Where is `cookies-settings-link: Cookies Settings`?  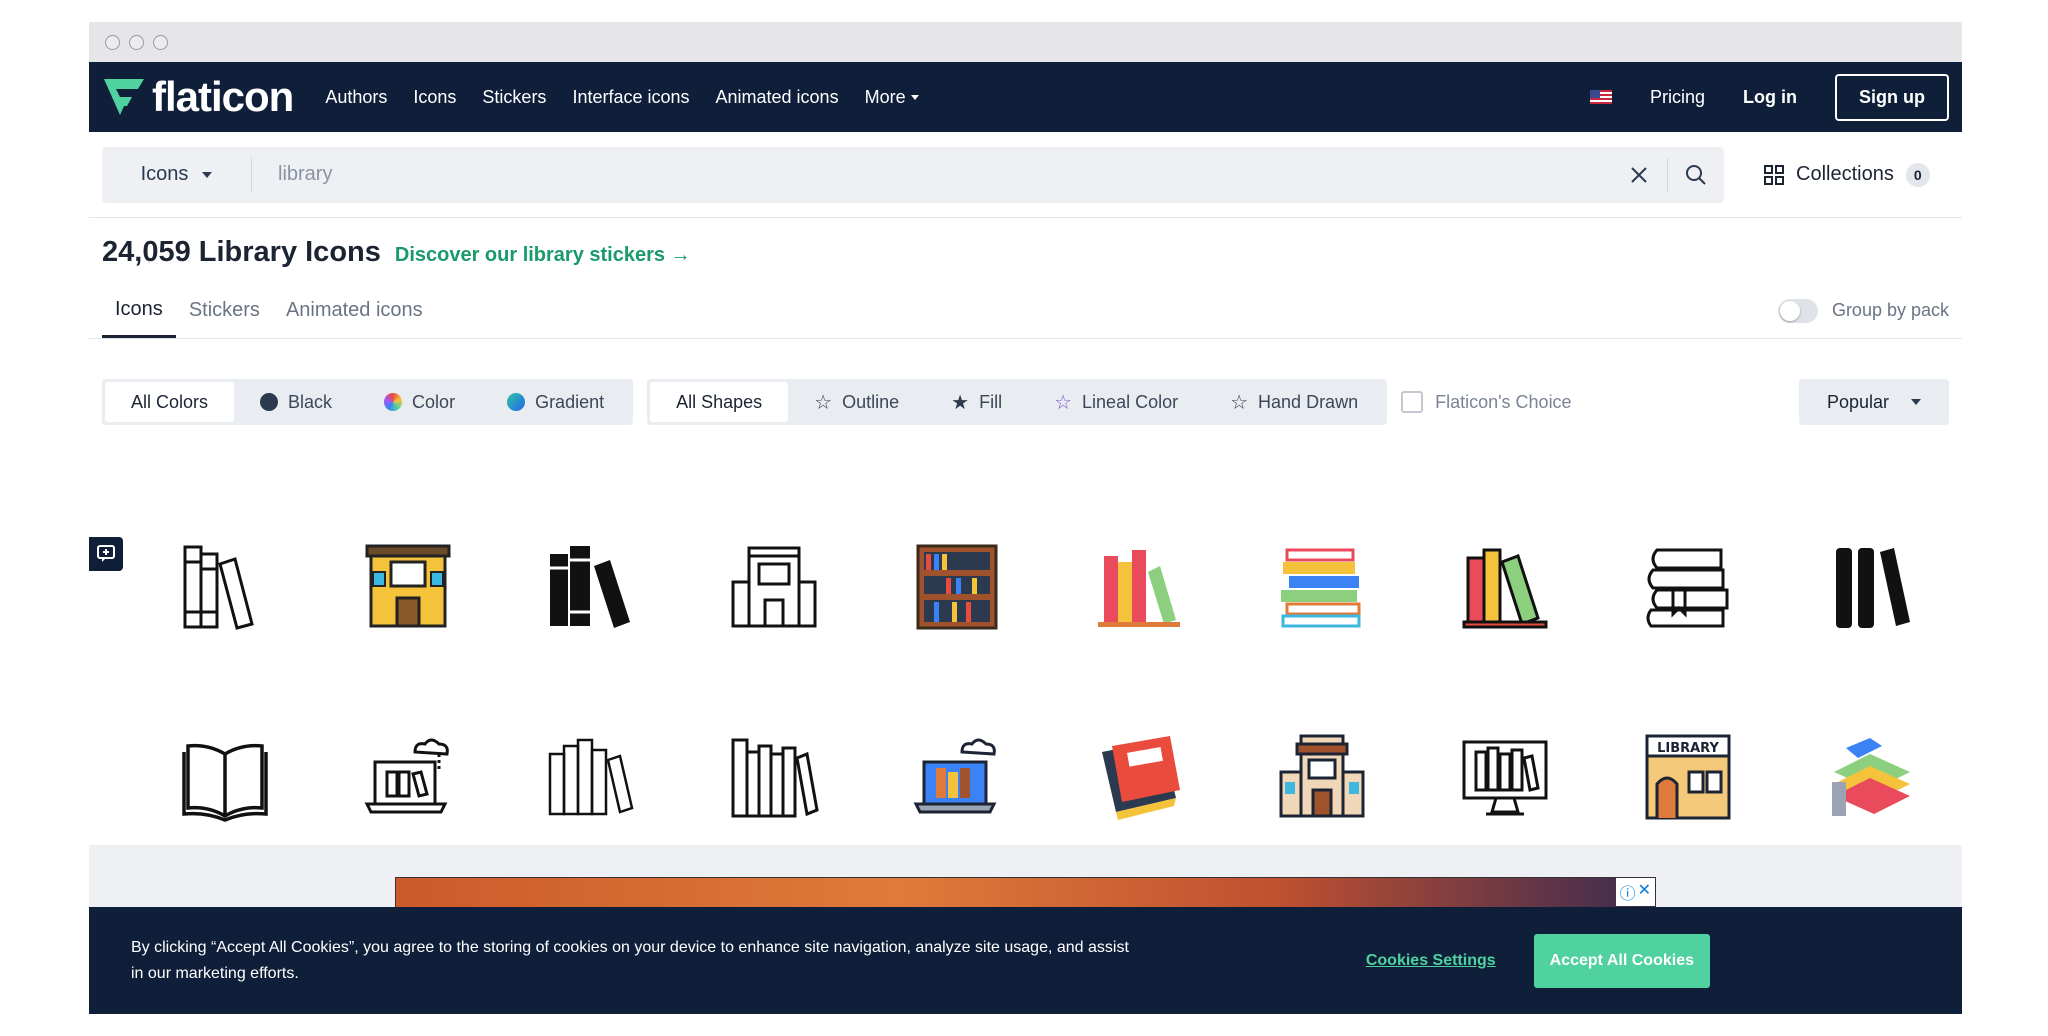 cookies-settings-link: Cookies Settings is located at coordinates (1431, 961).